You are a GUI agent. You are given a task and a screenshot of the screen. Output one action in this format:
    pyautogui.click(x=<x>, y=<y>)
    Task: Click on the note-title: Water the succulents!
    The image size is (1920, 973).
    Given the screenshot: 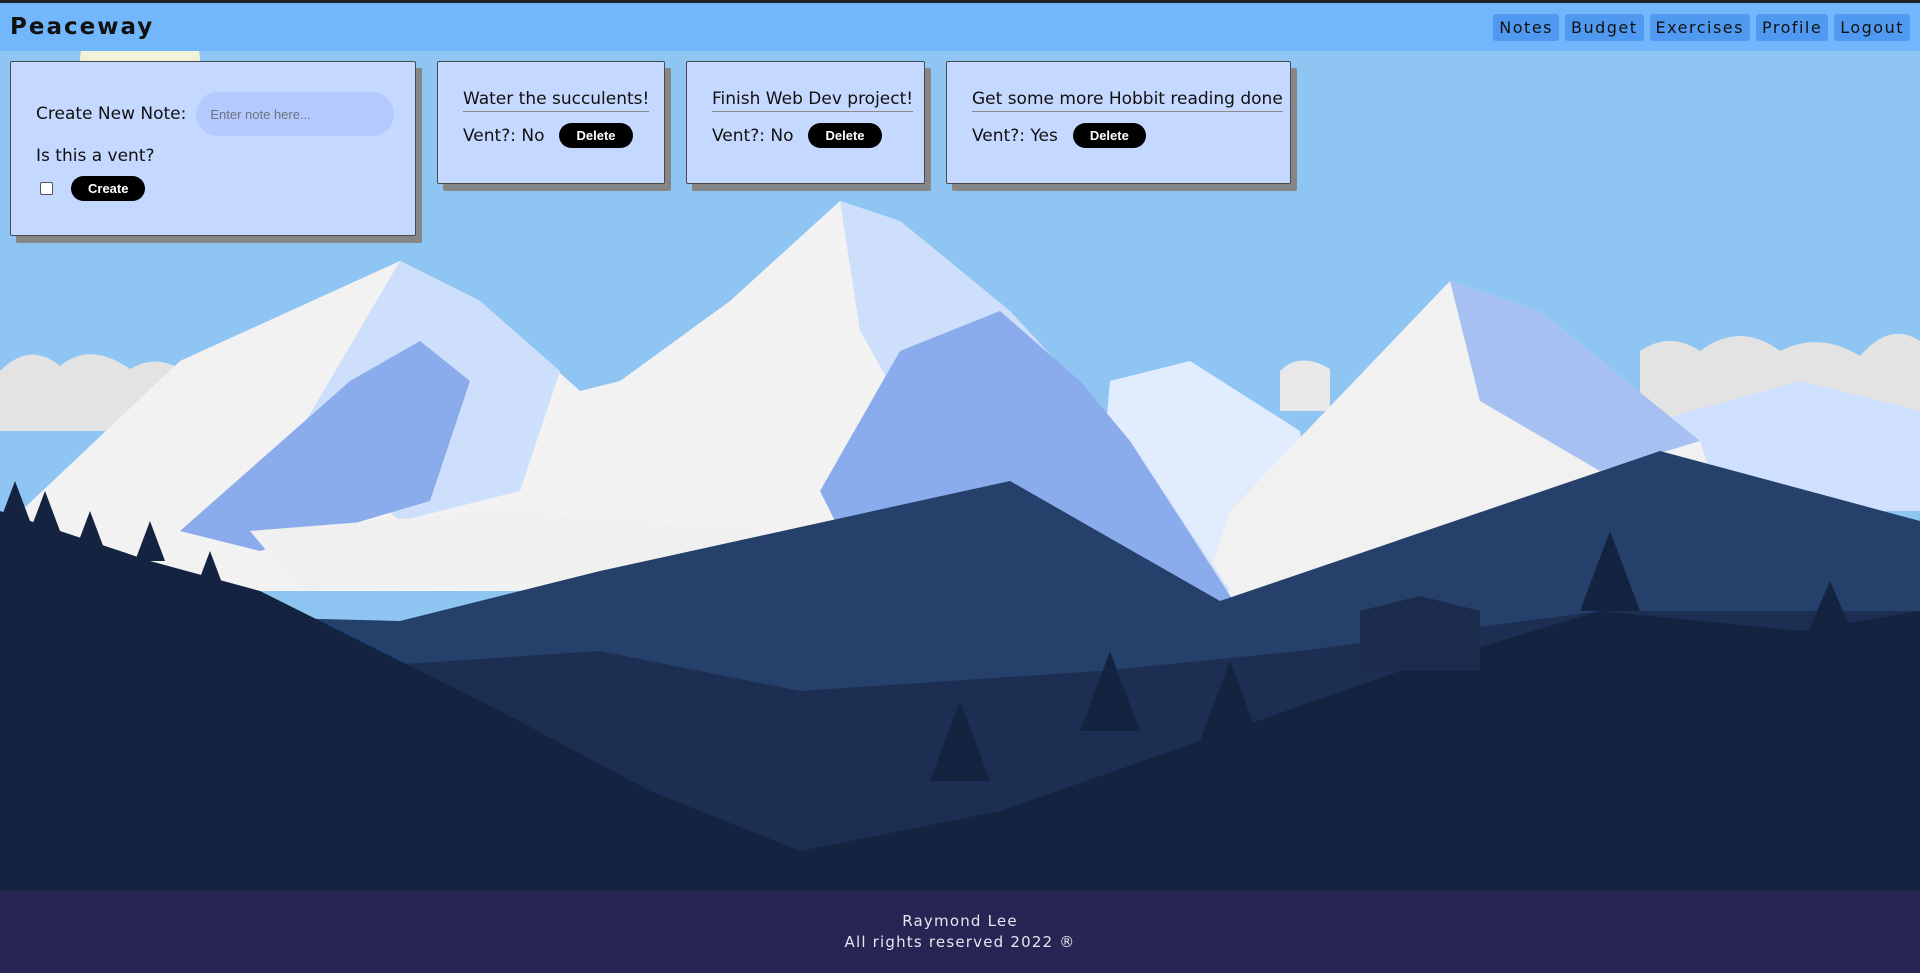 What is the action you would take?
    pyautogui.click(x=556, y=100)
    